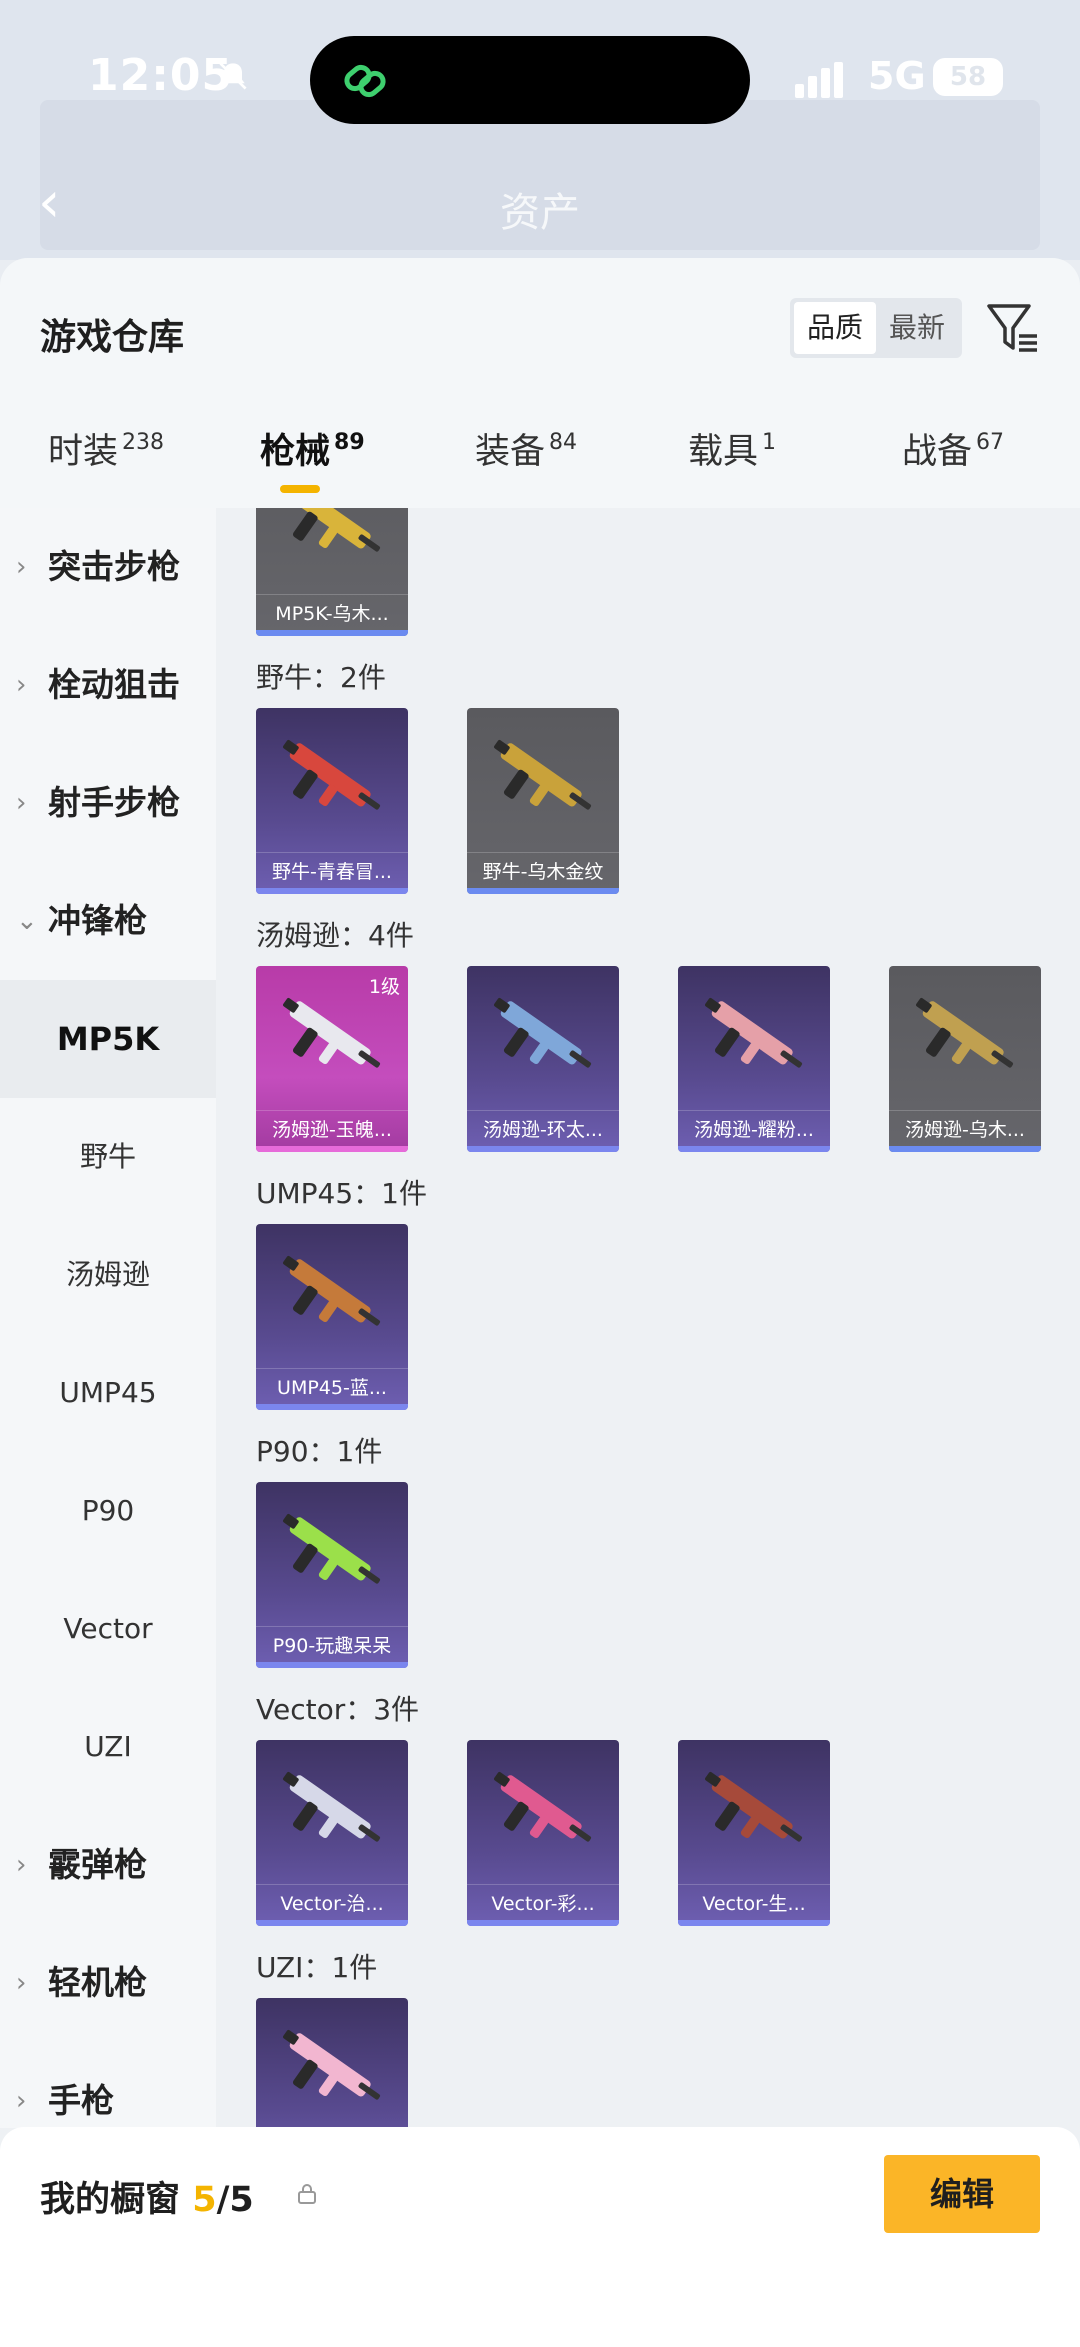 The height and width of the screenshot is (2347, 1080). I want to click on page-title: 游戏仓库, so click(112, 337).